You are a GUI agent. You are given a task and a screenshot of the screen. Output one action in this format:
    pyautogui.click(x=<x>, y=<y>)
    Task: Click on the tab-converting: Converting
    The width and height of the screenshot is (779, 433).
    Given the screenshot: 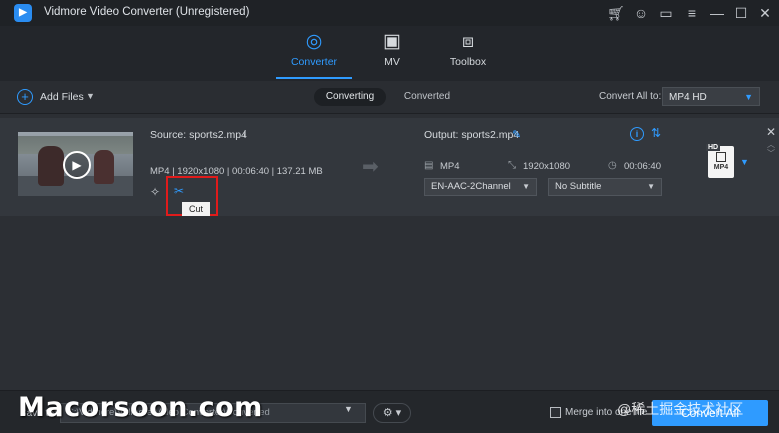 What is the action you would take?
    pyautogui.click(x=350, y=97)
    